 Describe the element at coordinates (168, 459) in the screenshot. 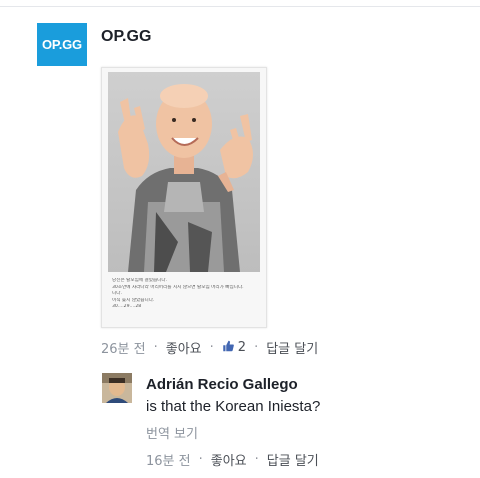

I see `comment-timestamp: 16분 전` at that location.